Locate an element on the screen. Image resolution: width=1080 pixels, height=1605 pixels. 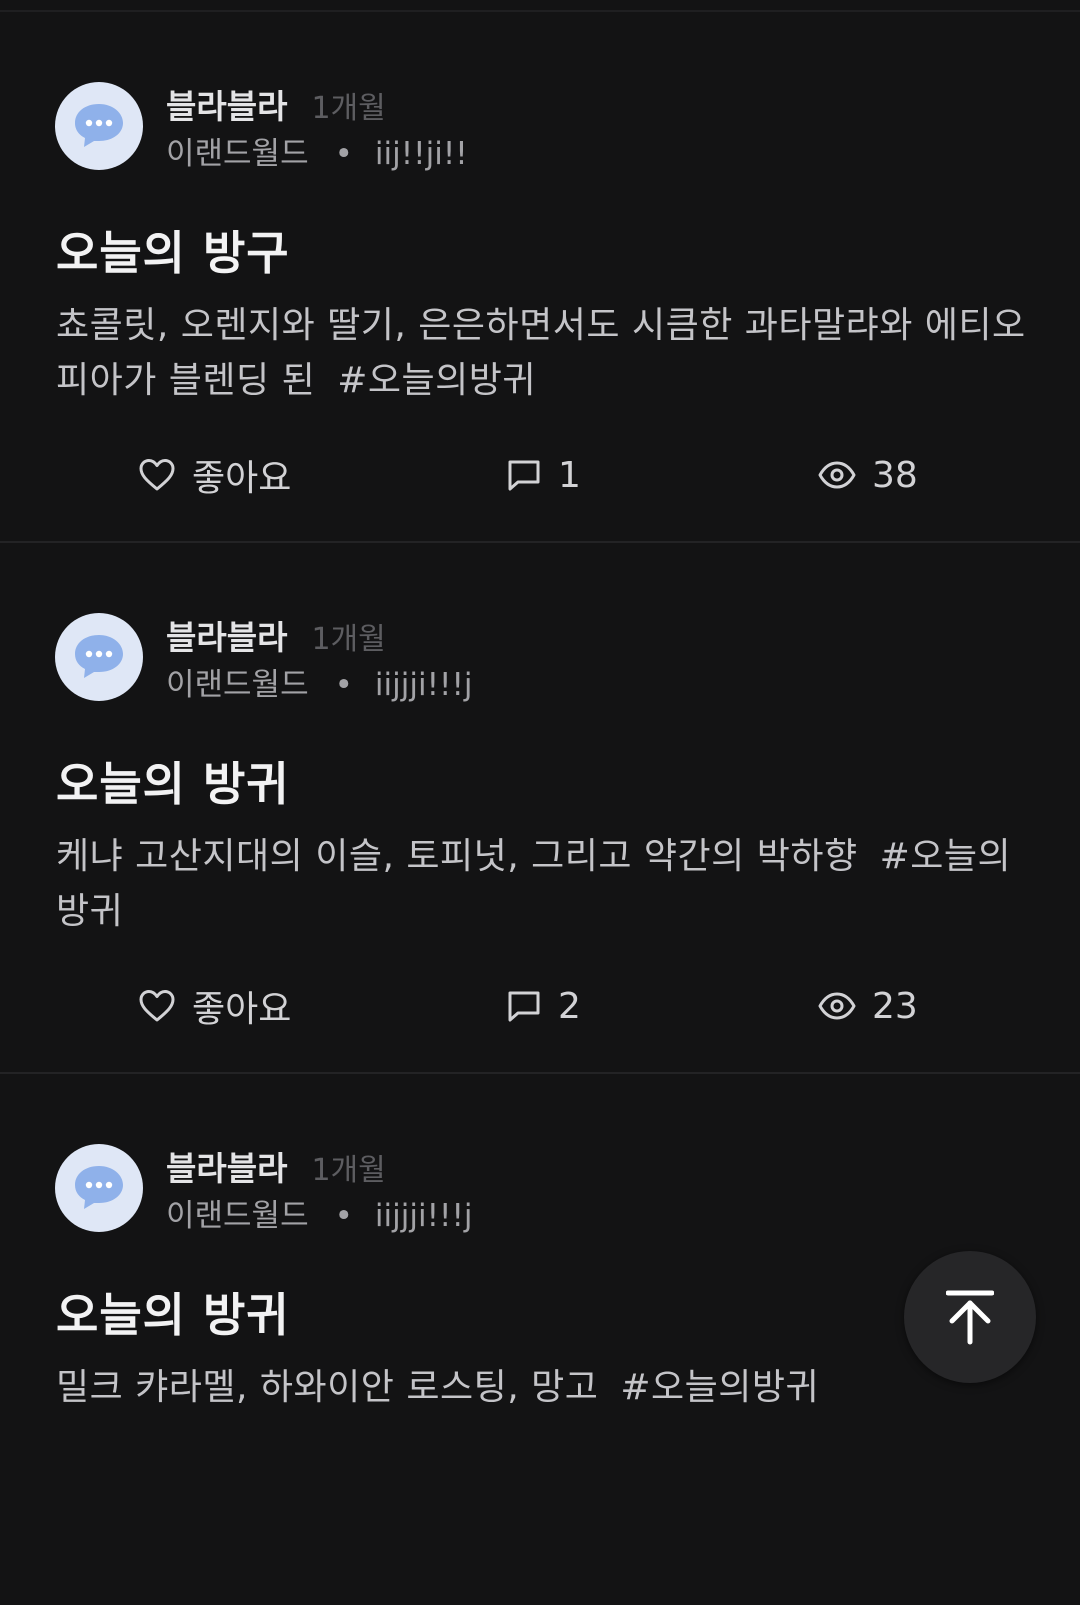
view-count-display: 23 is located at coordinates (868, 1006).